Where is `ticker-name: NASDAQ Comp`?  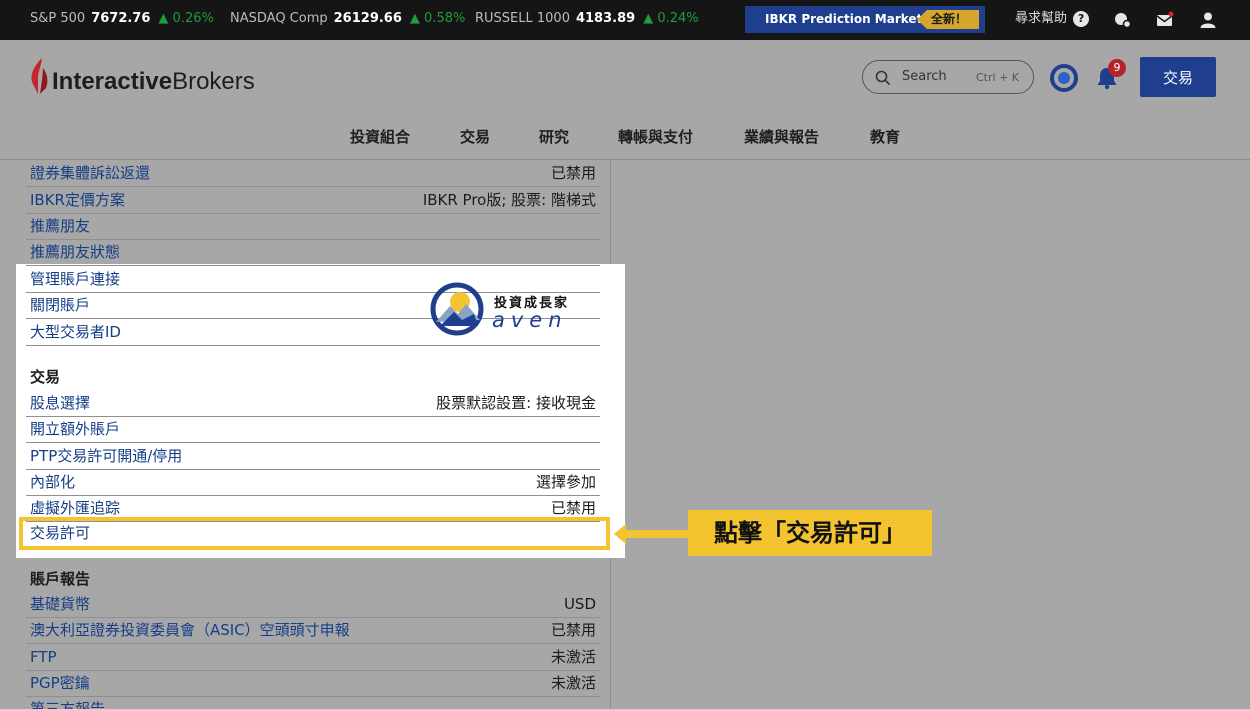 ticker-name: NASDAQ Comp is located at coordinates (279, 18).